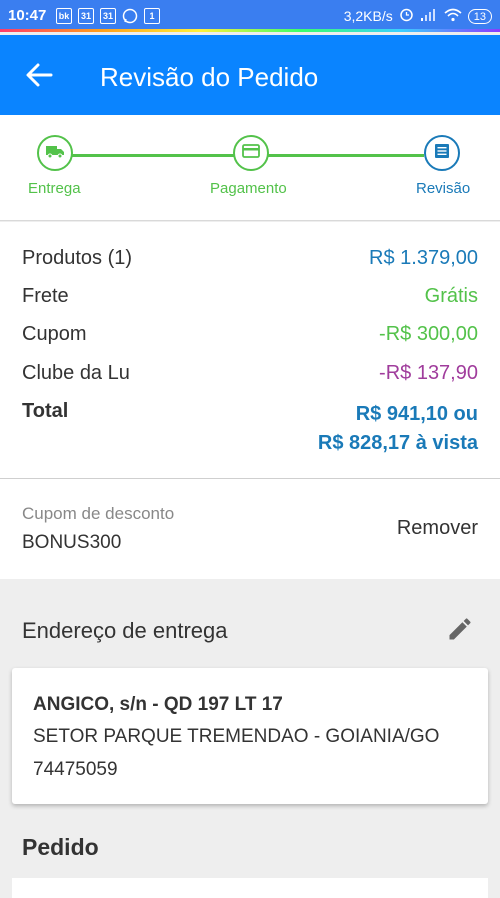 This screenshot has height=898, width=500. I want to click on credit-card-icon, so click(251, 153).